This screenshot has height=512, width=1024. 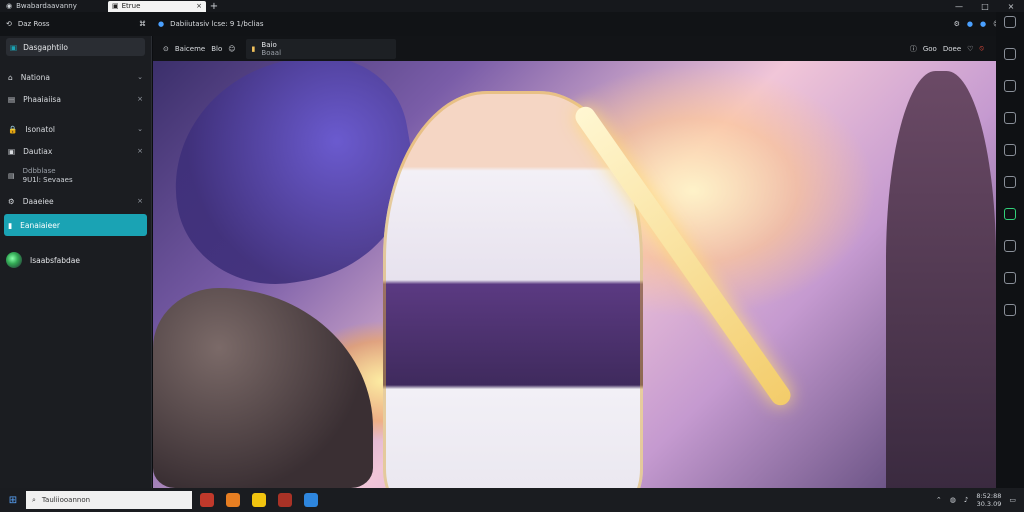 I want to click on folder-icon: ▣, so click(x=12, y=151).